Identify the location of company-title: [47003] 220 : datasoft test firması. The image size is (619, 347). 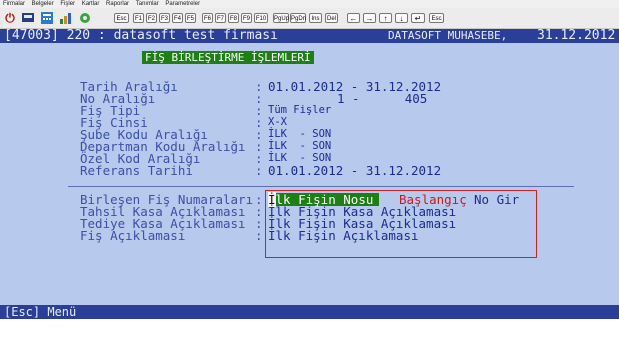
(141, 35).